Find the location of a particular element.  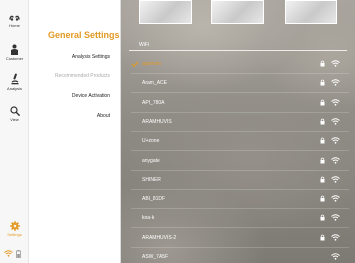

page-title: General Settings is located at coordinates (84, 35).